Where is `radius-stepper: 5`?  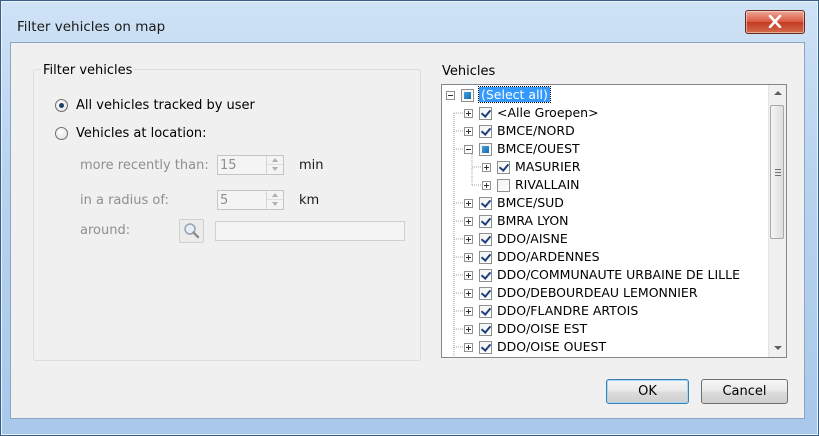
radius-stepper: 5 is located at coordinates (250, 200).